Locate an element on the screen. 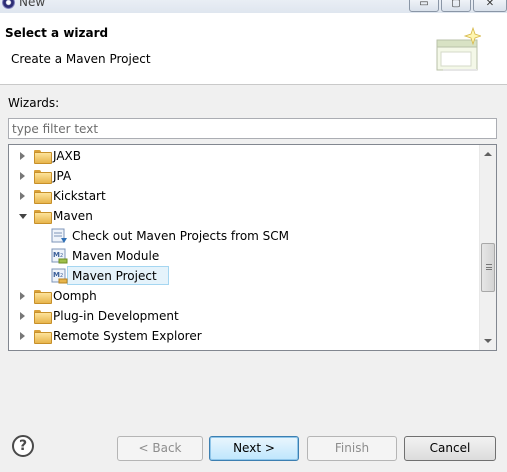 The height and width of the screenshot is (472, 507). tree-item-label: Maven is located at coordinates (73, 216).